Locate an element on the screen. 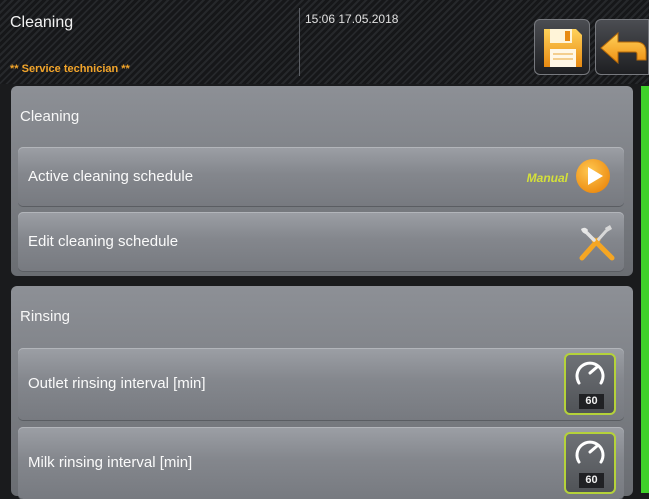  header-divider is located at coordinates (299, 42).